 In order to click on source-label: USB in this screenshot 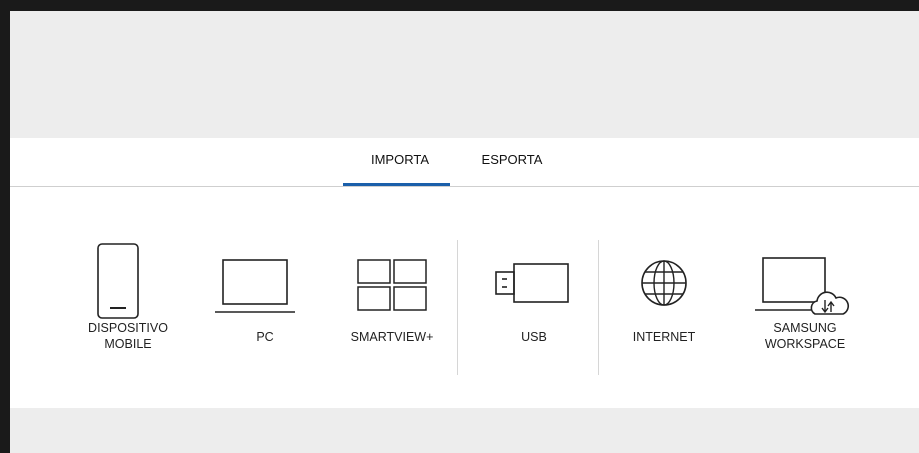, I will do `click(534, 337)`.